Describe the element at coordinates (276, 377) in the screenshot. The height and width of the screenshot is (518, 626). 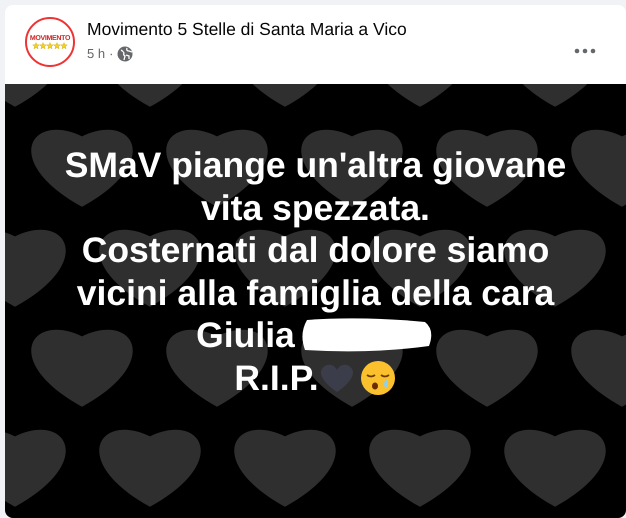
I see `post-text-line: R.I.P.` at that location.